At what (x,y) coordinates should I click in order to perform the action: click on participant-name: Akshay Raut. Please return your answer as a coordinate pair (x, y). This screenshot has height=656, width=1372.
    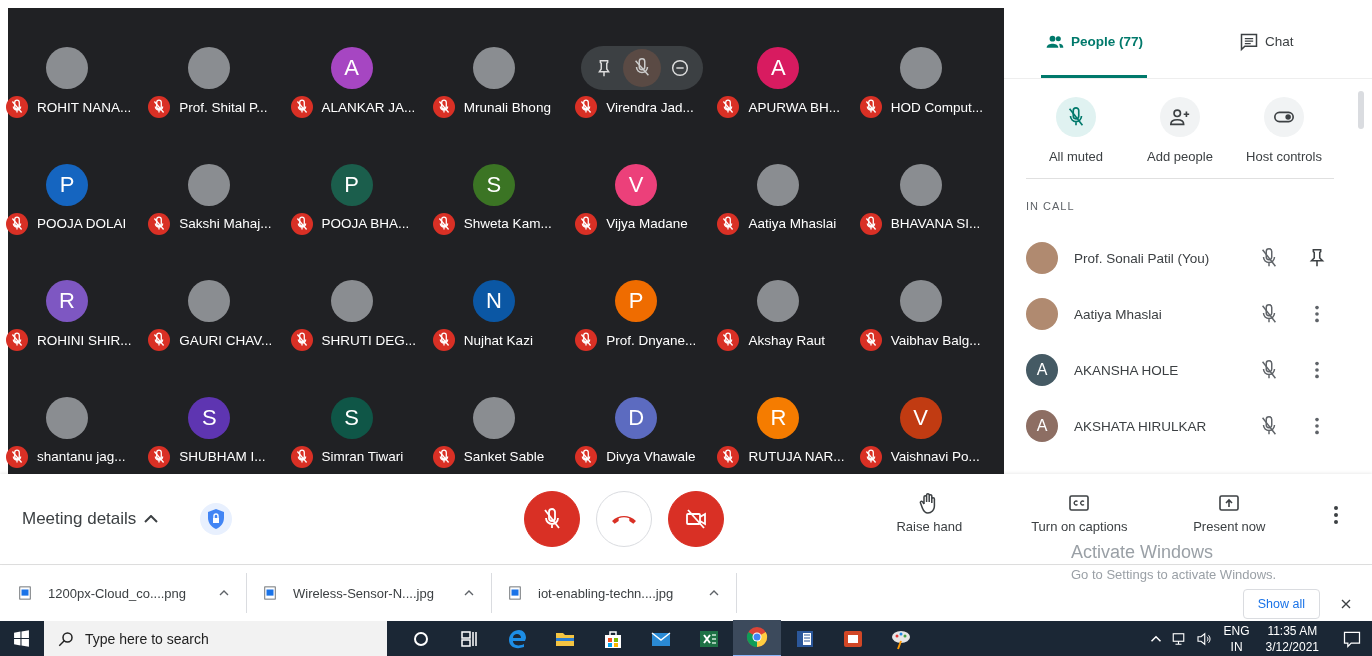
    Looking at the image, I should click on (786, 340).